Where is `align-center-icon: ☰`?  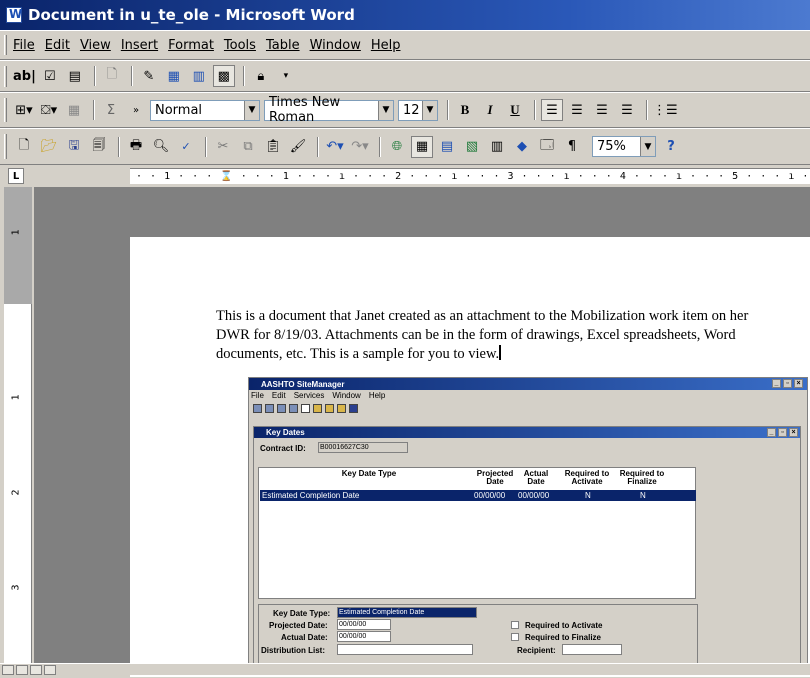 align-center-icon: ☰ is located at coordinates (577, 110).